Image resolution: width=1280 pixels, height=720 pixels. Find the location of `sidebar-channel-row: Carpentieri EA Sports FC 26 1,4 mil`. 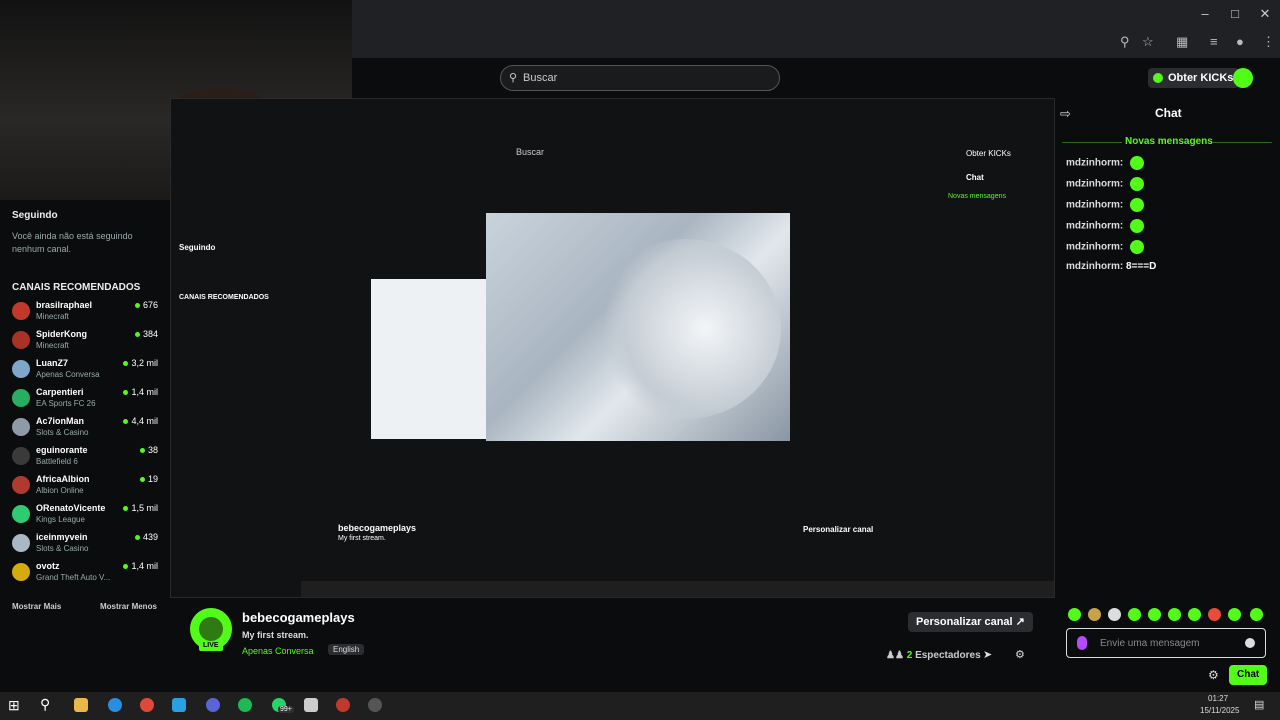

sidebar-channel-row: Carpentieri EA Sports FC 26 1,4 mil is located at coordinates (86, 399).